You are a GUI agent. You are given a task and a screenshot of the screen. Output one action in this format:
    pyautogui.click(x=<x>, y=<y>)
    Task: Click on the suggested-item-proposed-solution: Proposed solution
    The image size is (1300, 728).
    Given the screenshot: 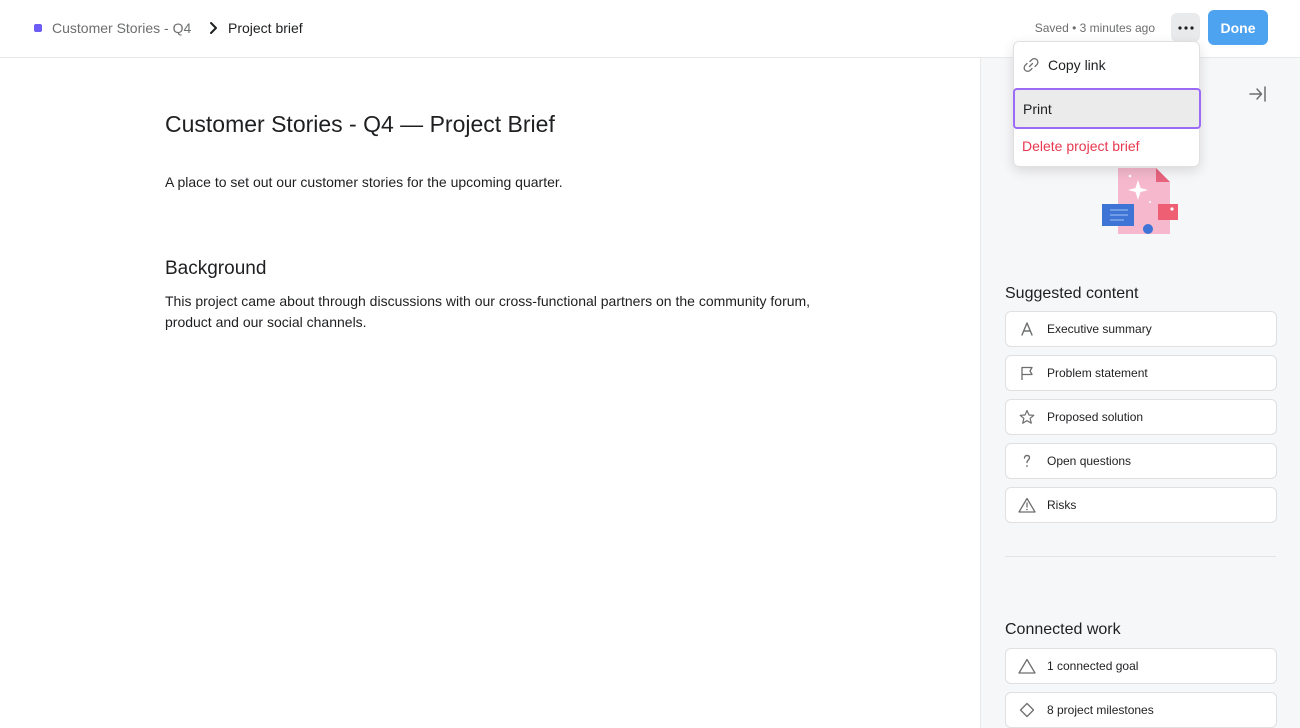 What is the action you would take?
    pyautogui.click(x=1141, y=417)
    